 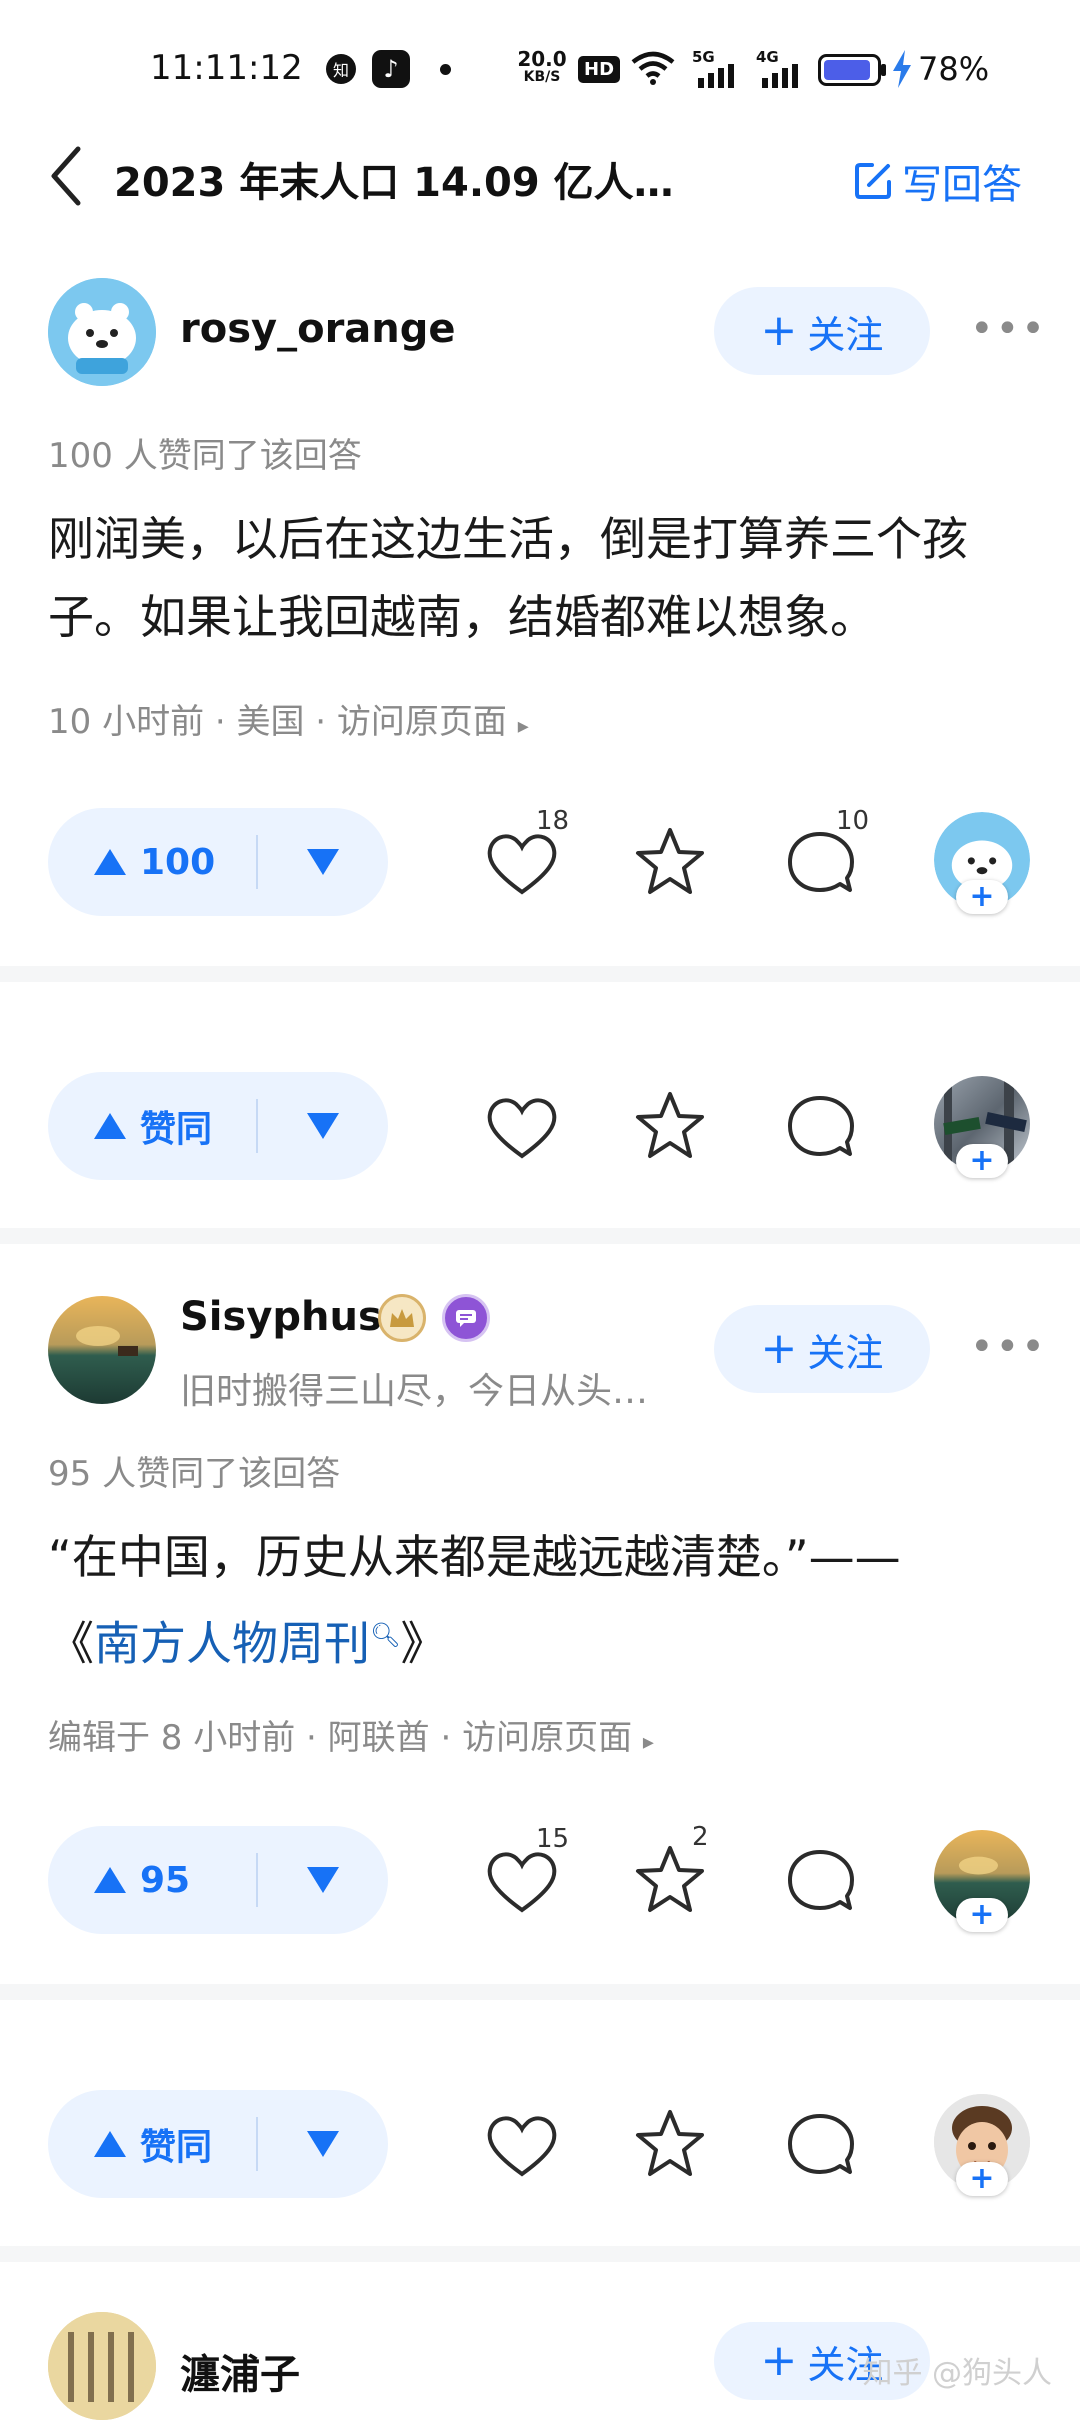 I want to click on answer-meta: 编辑于 8 小时前 · 阿联酋 · 访问原页面 ▸, so click(x=351, y=1734).